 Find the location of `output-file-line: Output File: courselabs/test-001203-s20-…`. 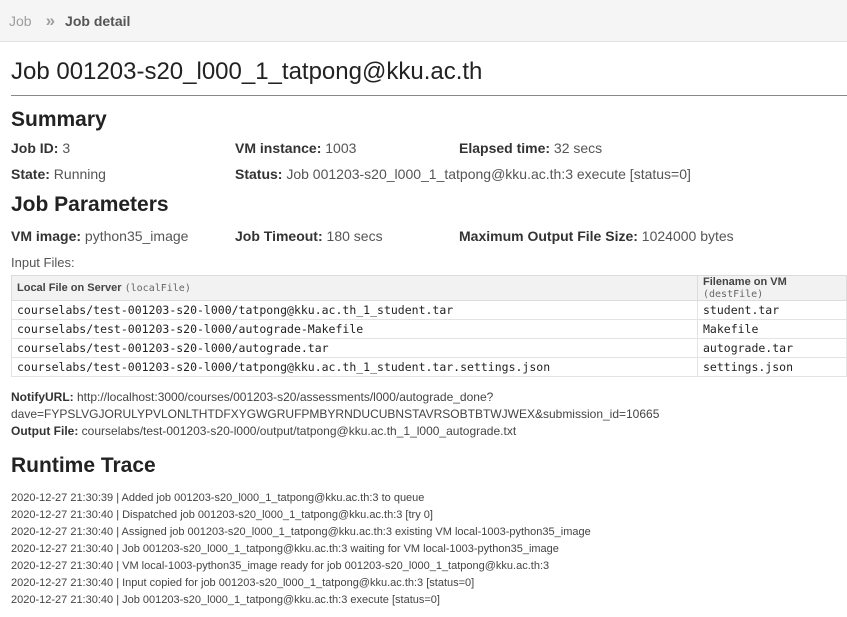

output-file-line: Output File: courselabs/test-001203-s20-… is located at coordinates (421, 431).